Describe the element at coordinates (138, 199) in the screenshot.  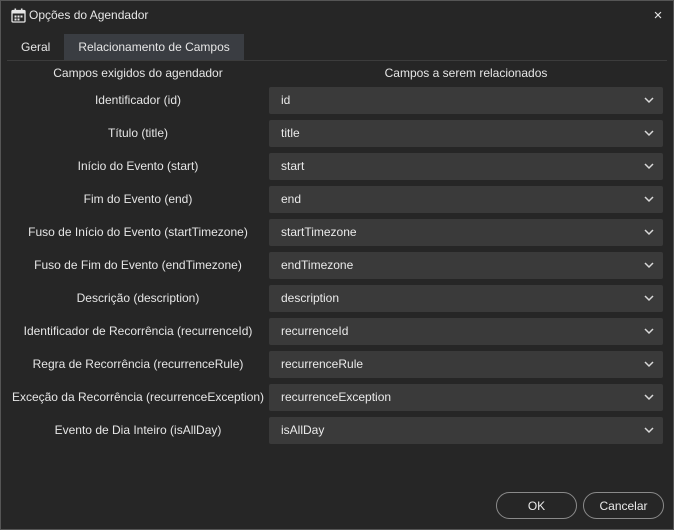
I see `field-label: Fim do Evento (end)` at that location.